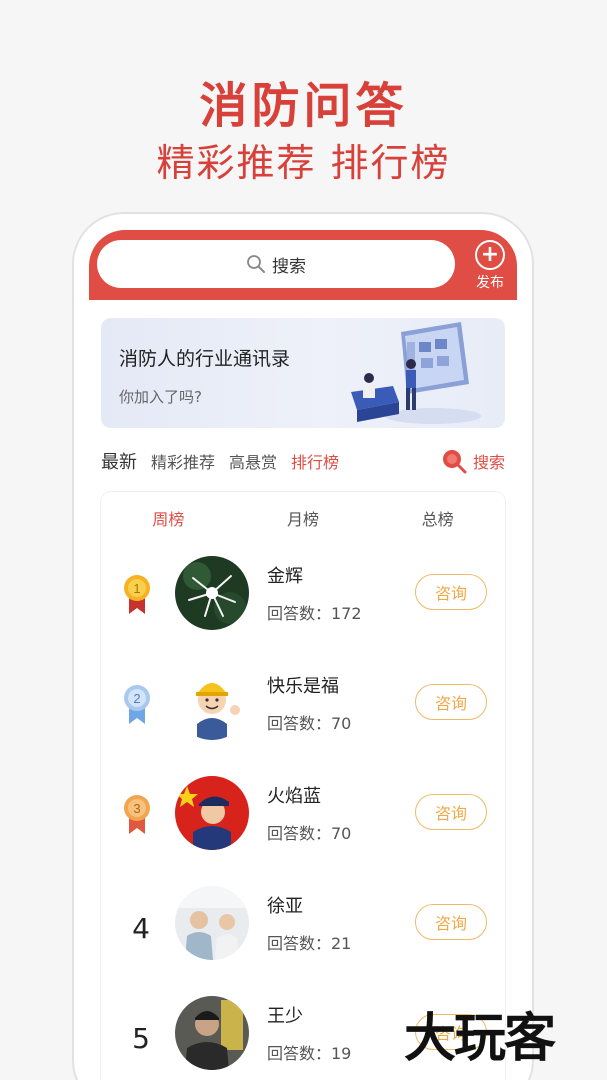 The width and height of the screenshot is (607, 1080). I want to click on rank-period-tabs: 周榜 月榜 总榜, so click(303, 518).